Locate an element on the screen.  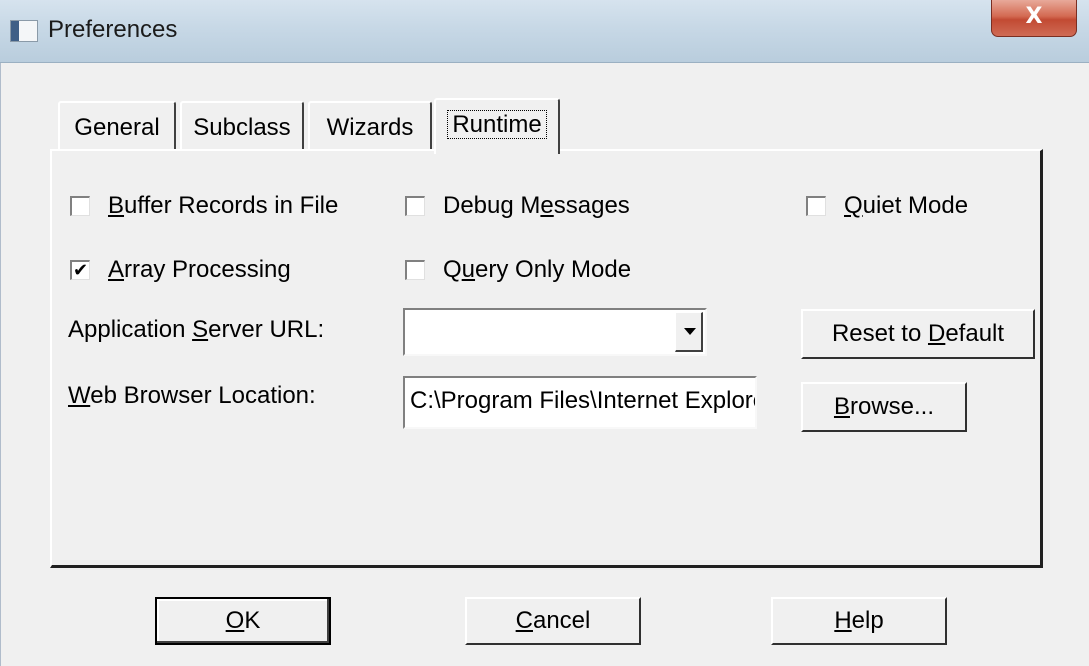
checkbox-label: Debug Messages is located at coordinates (536, 205).